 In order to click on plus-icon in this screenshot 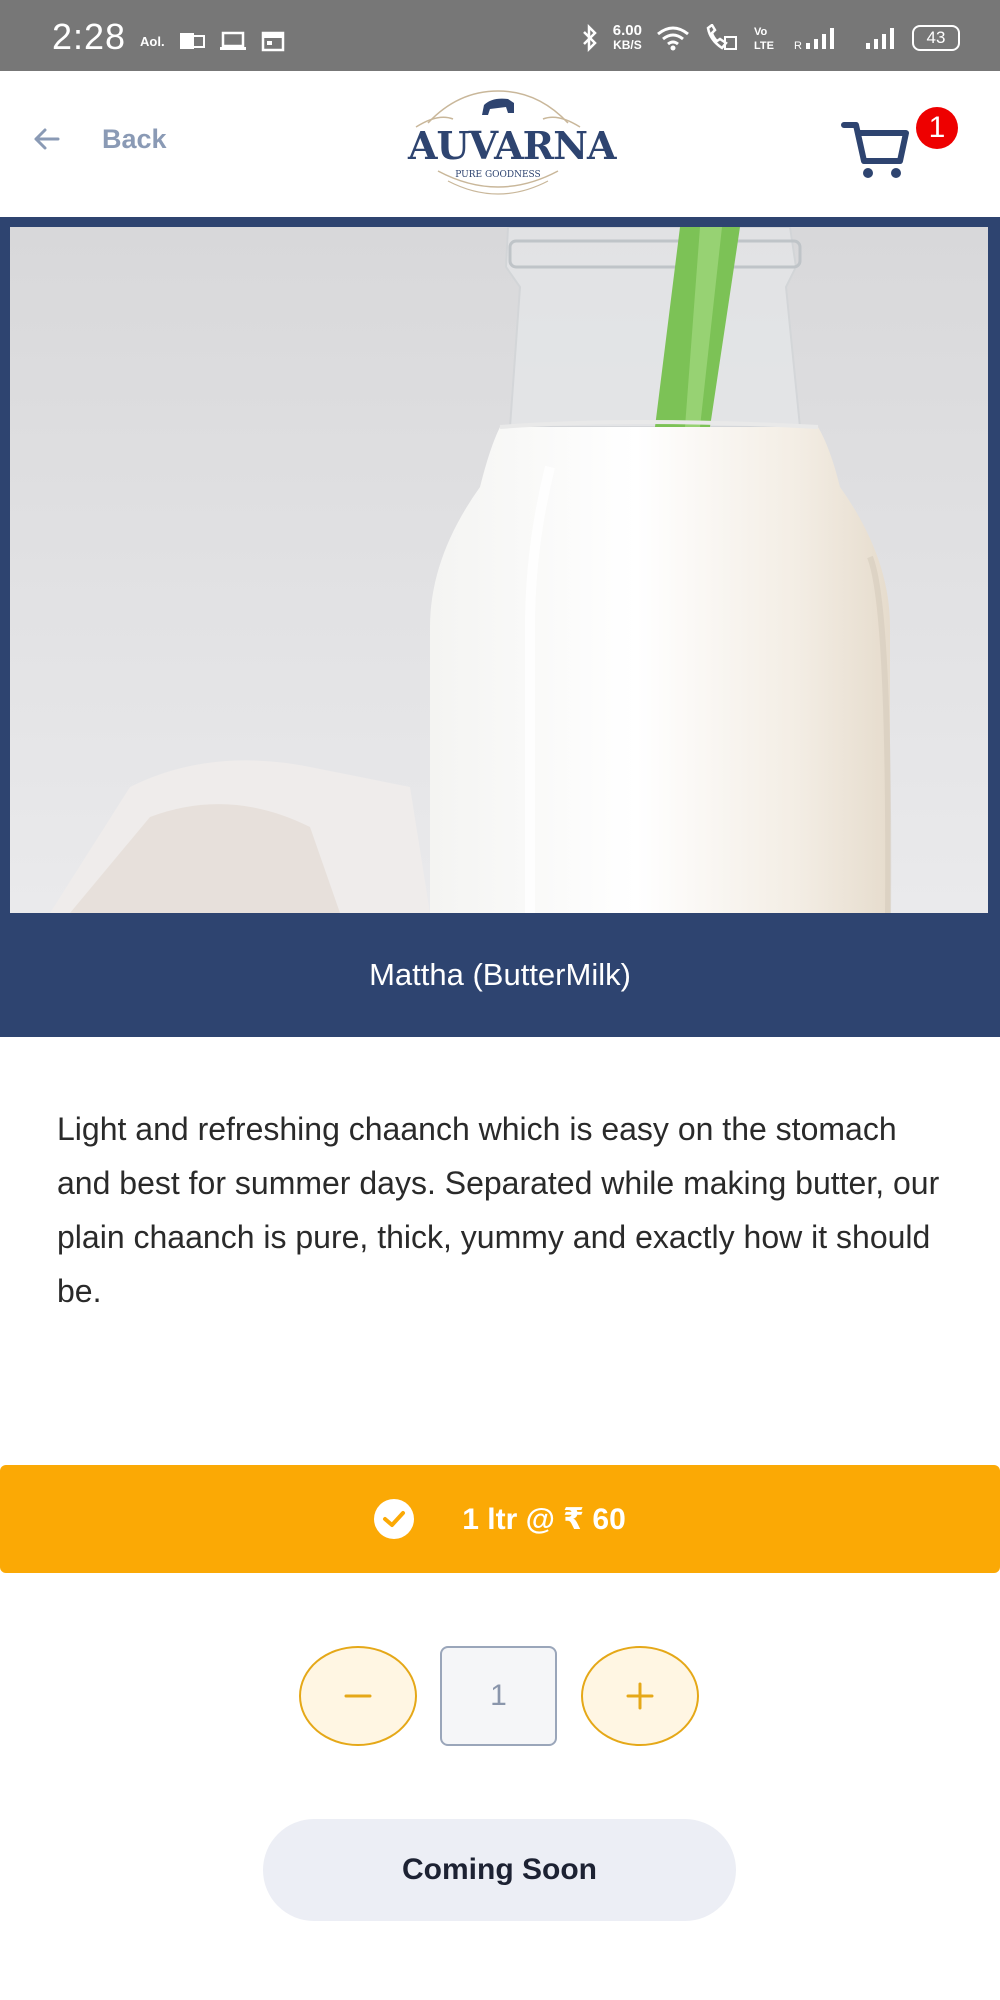, I will do `click(640, 1696)`.